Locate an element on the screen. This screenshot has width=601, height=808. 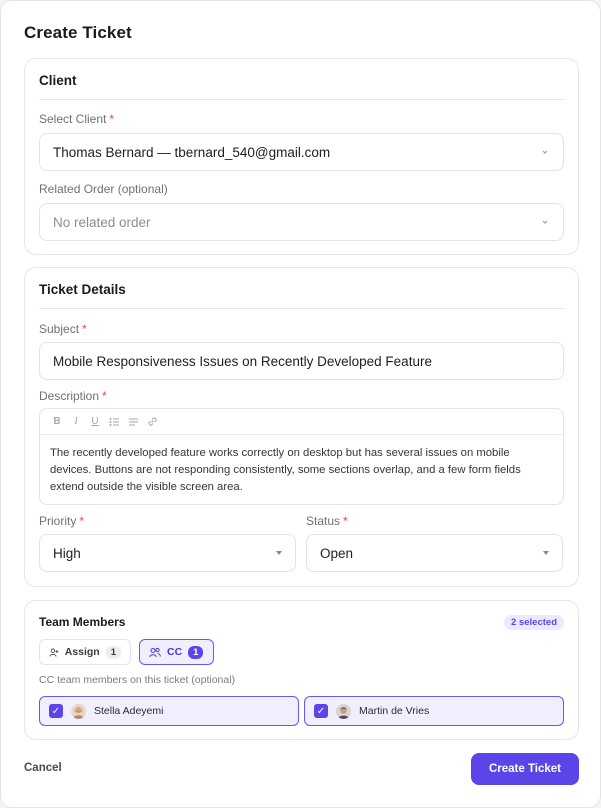
member-option-martin: ✓ Martin de Vries is located at coordinates (434, 711).